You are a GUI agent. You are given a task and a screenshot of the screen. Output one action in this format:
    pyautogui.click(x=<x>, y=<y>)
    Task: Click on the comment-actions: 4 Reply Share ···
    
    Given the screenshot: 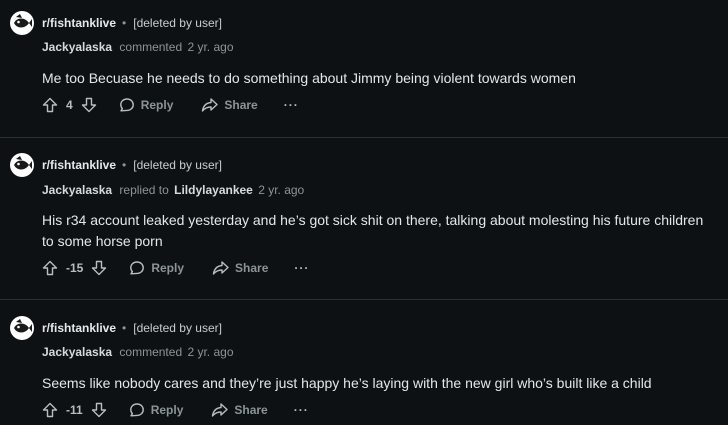 What is the action you would take?
    pyautogui.click(x=169, y=105)
    